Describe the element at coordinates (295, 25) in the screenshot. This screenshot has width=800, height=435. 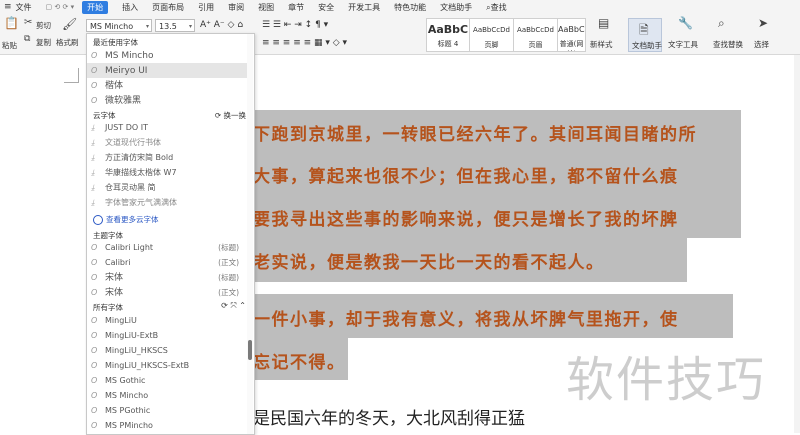
I see `list-icons: ☰ ☰ ⇤ ⇥ ↕ ¶ ▾` at that location.